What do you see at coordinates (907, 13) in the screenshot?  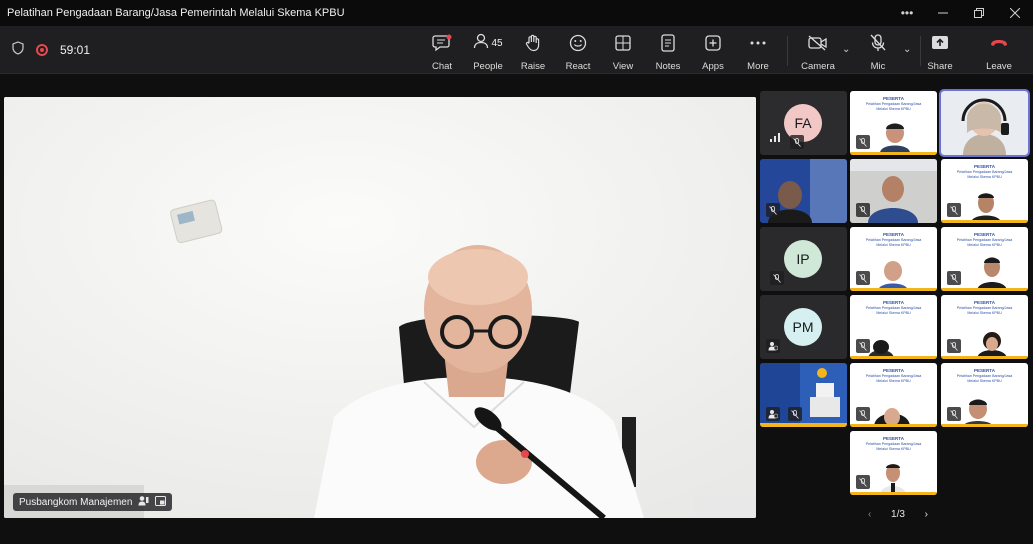 I see `more-options-icon: •••` at bounding box center [907, 13].